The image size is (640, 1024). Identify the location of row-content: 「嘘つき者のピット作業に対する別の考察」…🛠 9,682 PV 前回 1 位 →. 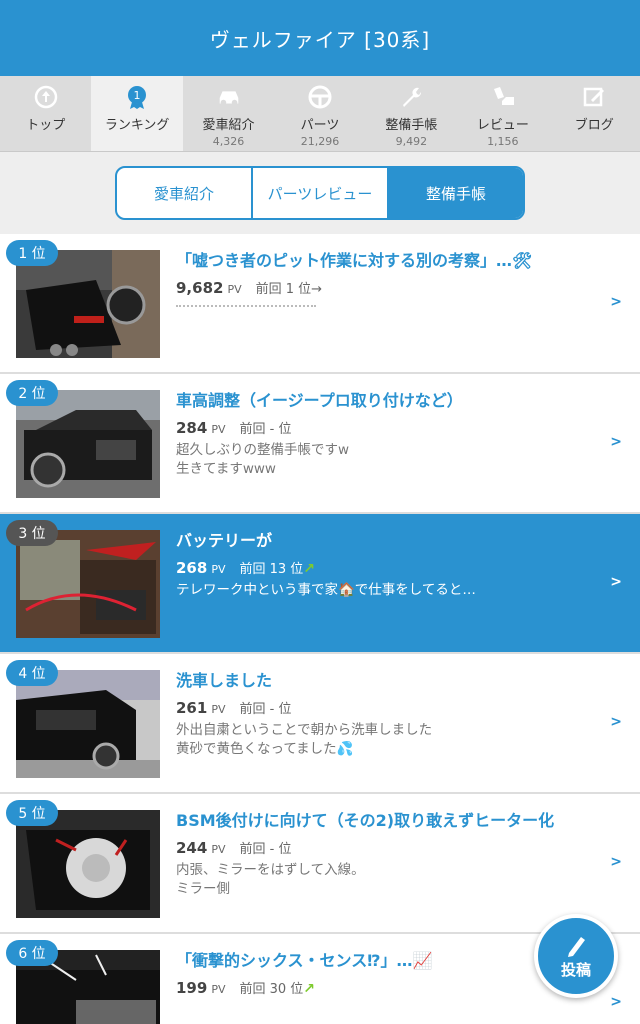
(386, 278).